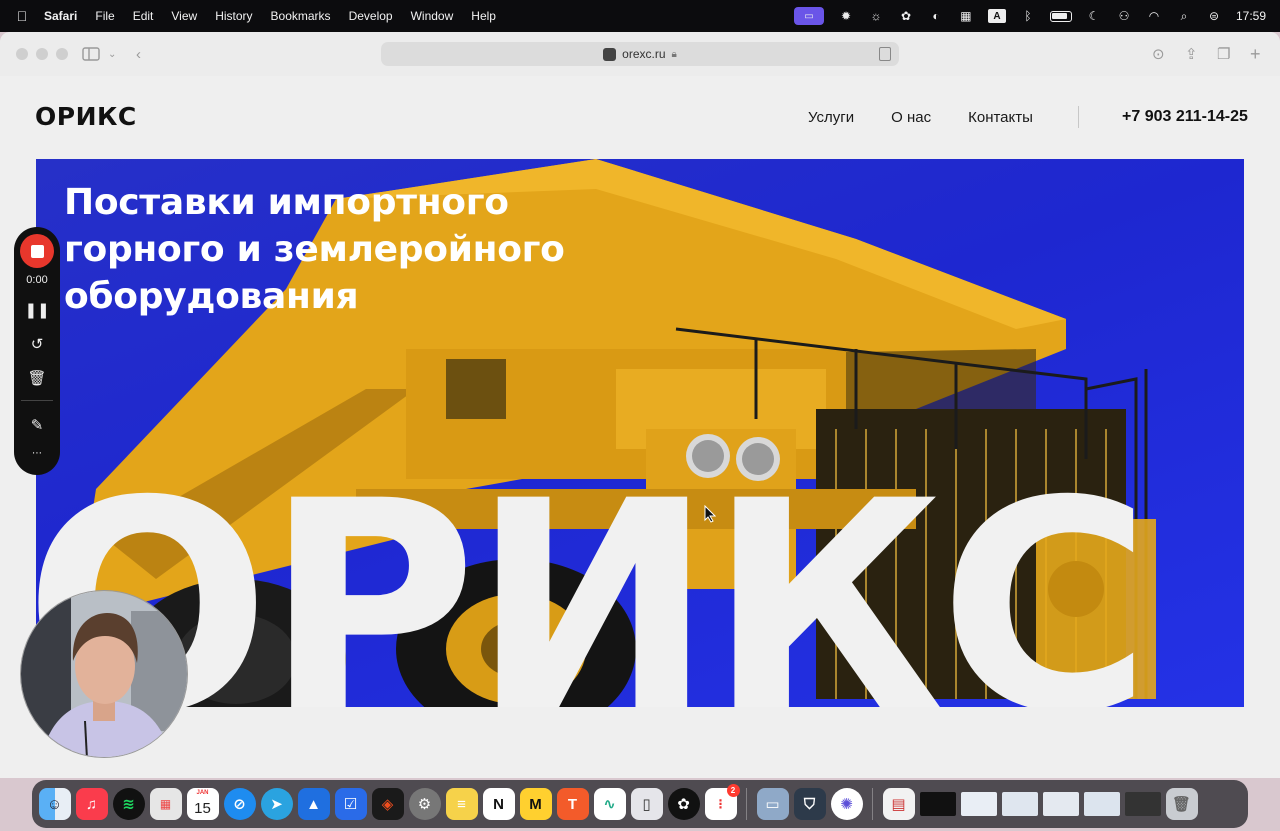 The width and height of the screenshot is (1280, 831). I want to click on zoom-window-button, so click(62, 54).